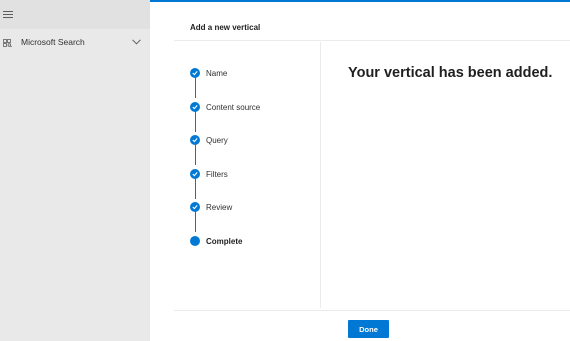  Describe the element at coordinates (372, 310) in the screenshot. I see `footer-divider` at that location.